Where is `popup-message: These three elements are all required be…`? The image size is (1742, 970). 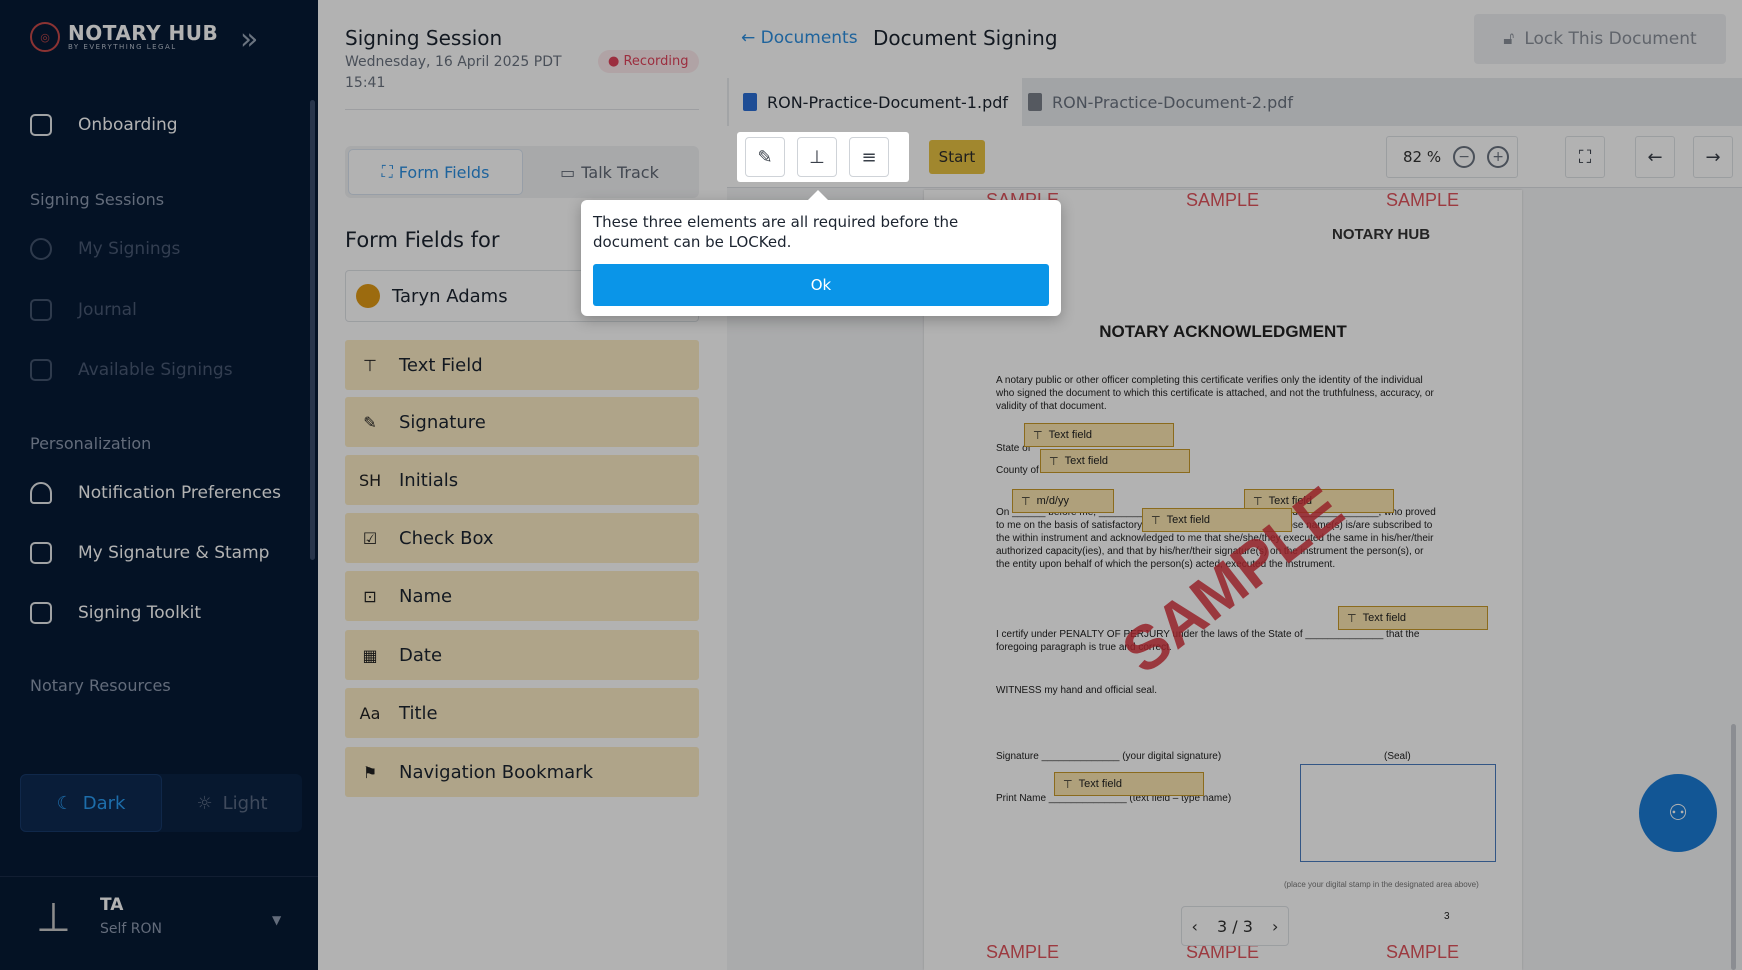
popup-message: These three elements are all required be… is located at coordinates (776, 232).